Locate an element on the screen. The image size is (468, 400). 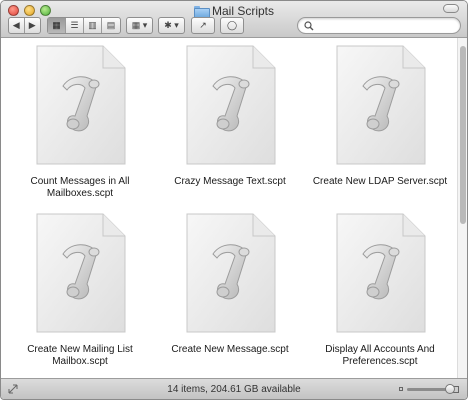
window-toolbar: Mail Scripts ◀ ▶ ▦ ☰ ▥ ▤ ▦ ▾ ✱ ▾ ↗ ◯ is located at coordinates (234, 19).